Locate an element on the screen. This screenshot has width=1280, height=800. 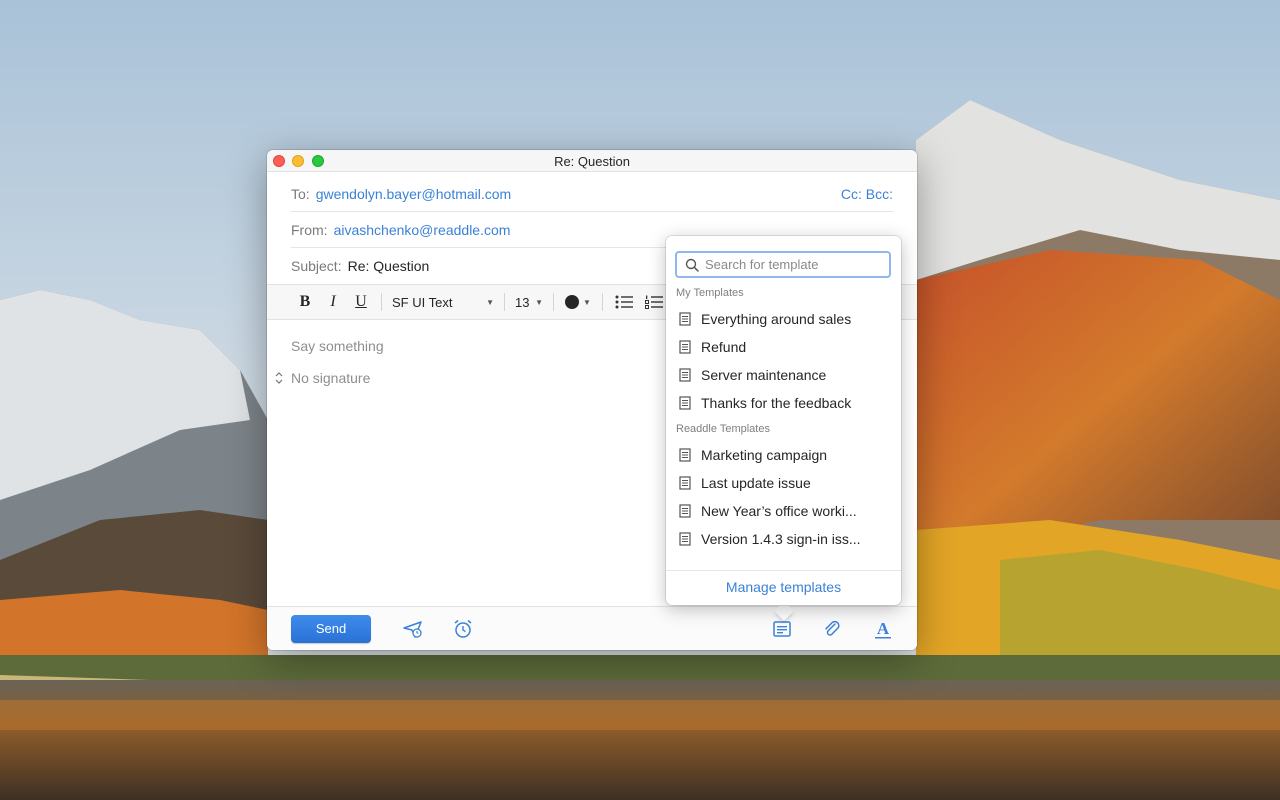
bottom-action-bar: Send A is located at coordinates (592, 628).